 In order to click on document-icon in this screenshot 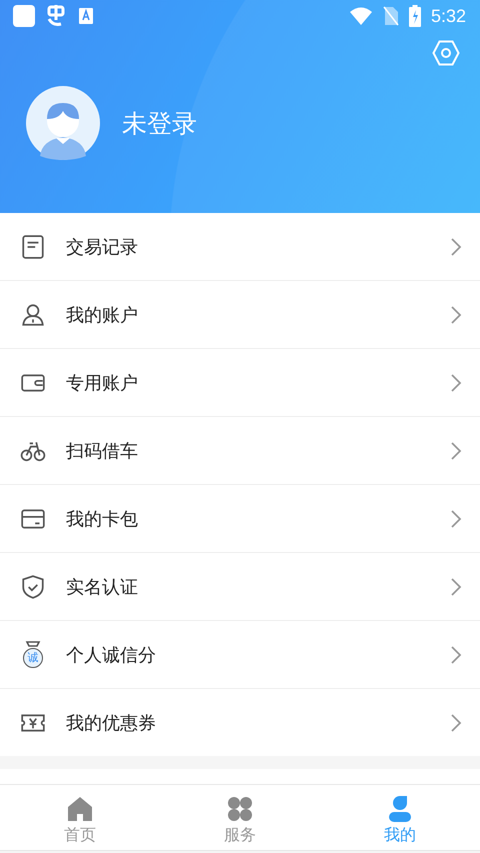, I will do `click(33, 247)`.